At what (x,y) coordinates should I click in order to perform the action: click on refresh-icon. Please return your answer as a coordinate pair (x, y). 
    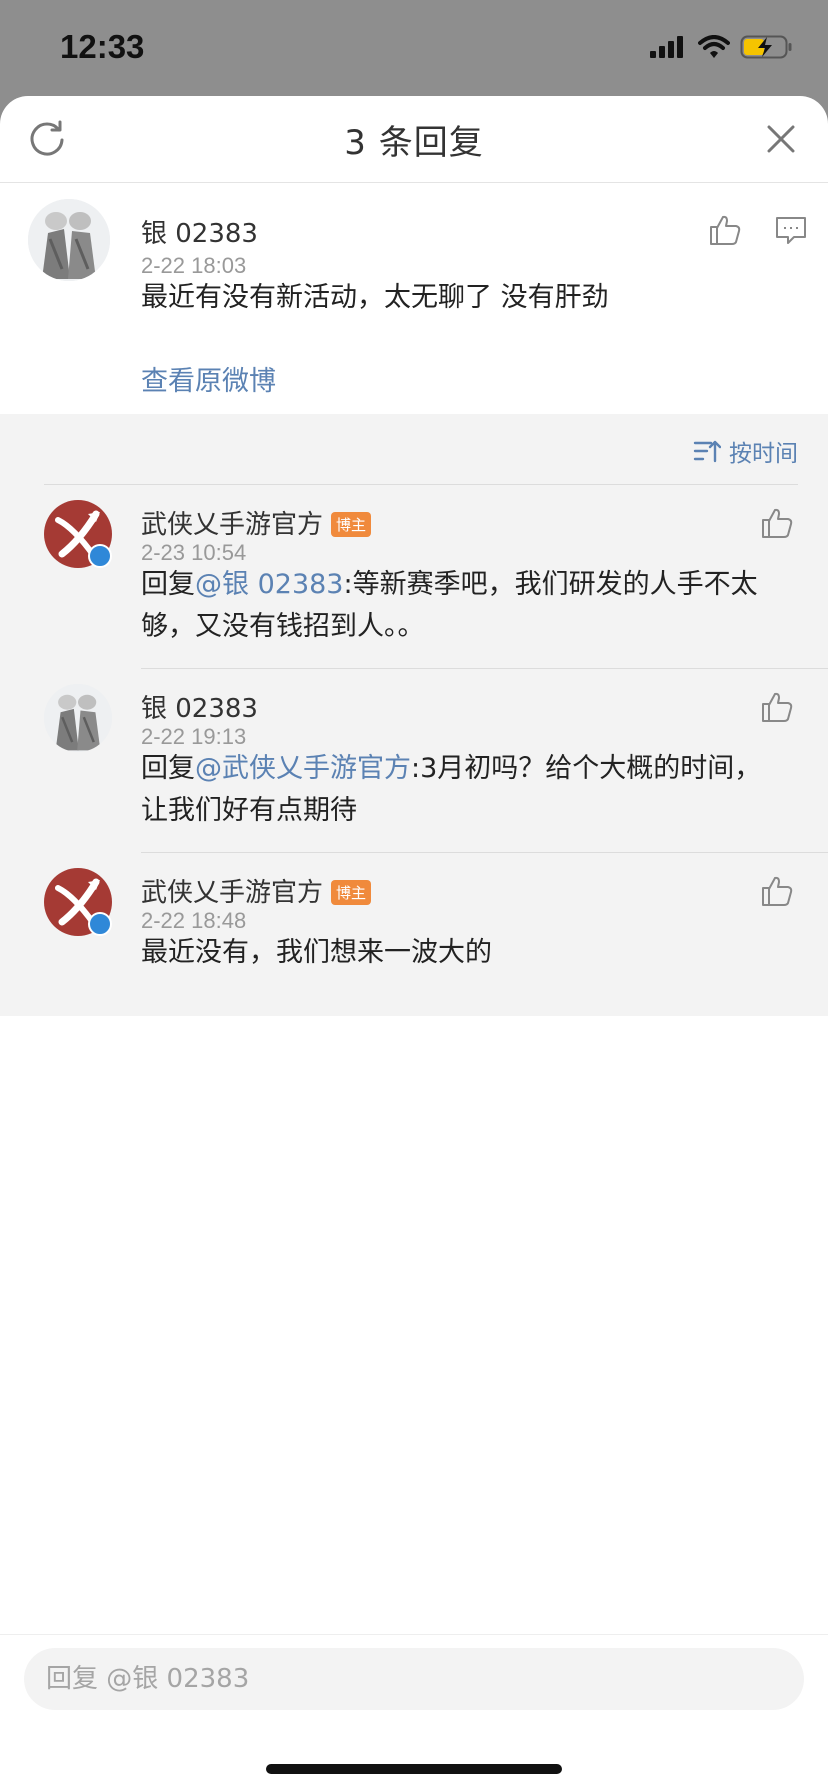
    Looking at the image, I should click on (47, 139).